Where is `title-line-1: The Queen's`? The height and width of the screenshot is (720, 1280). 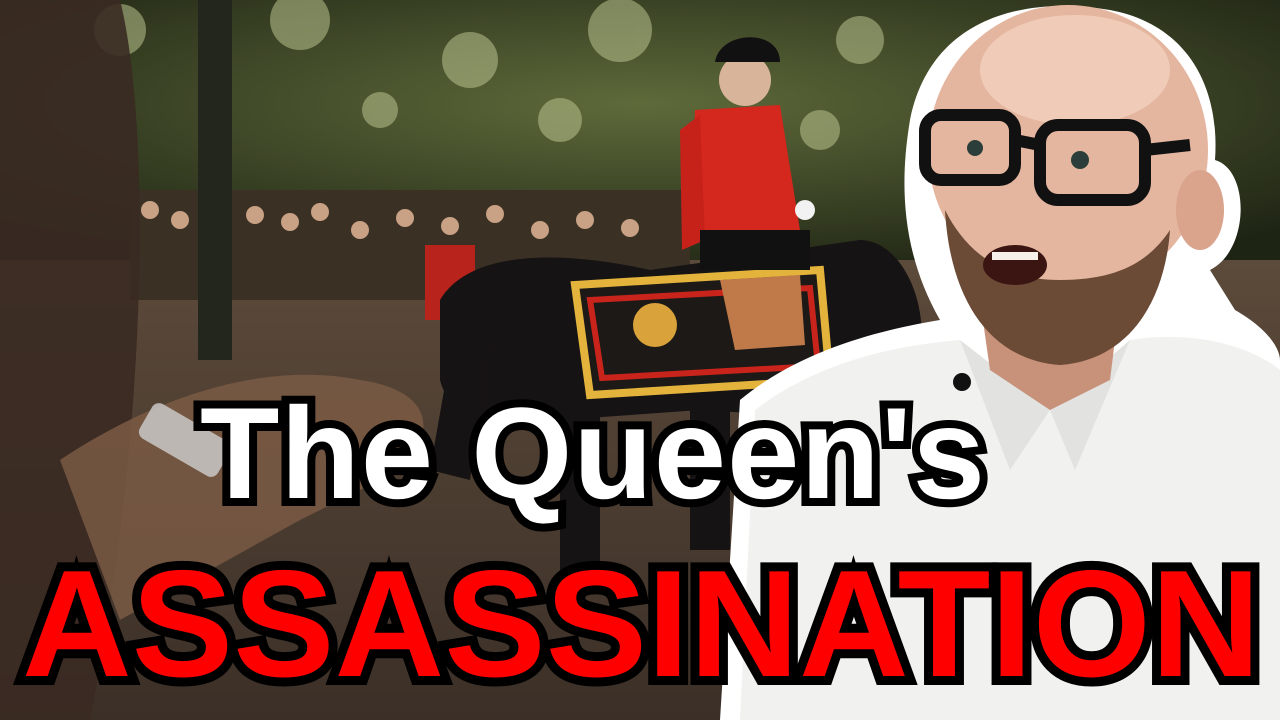
title-line-1: The Queen's is located at coordinates (592, 453).